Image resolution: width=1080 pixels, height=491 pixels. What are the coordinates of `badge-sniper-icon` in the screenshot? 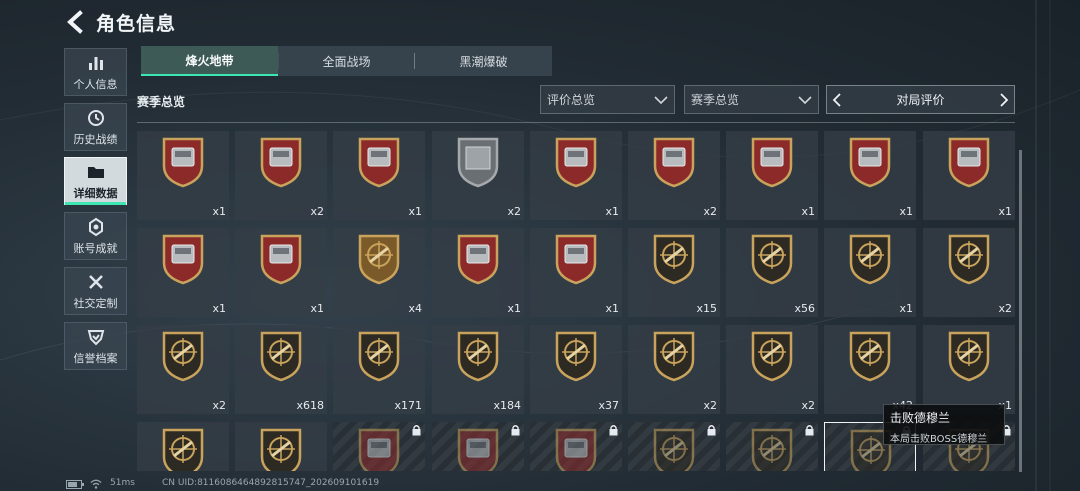 It's located at (870, 259).